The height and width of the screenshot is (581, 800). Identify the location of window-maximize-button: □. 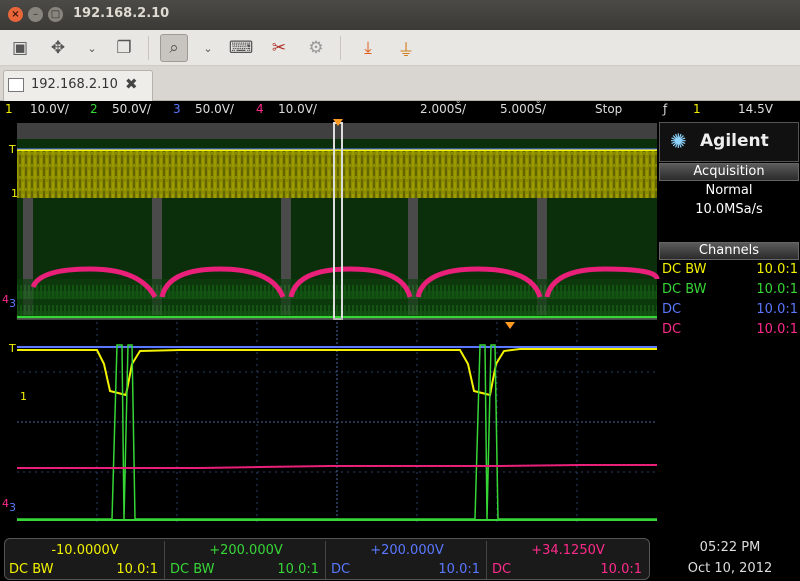
(55, 14).